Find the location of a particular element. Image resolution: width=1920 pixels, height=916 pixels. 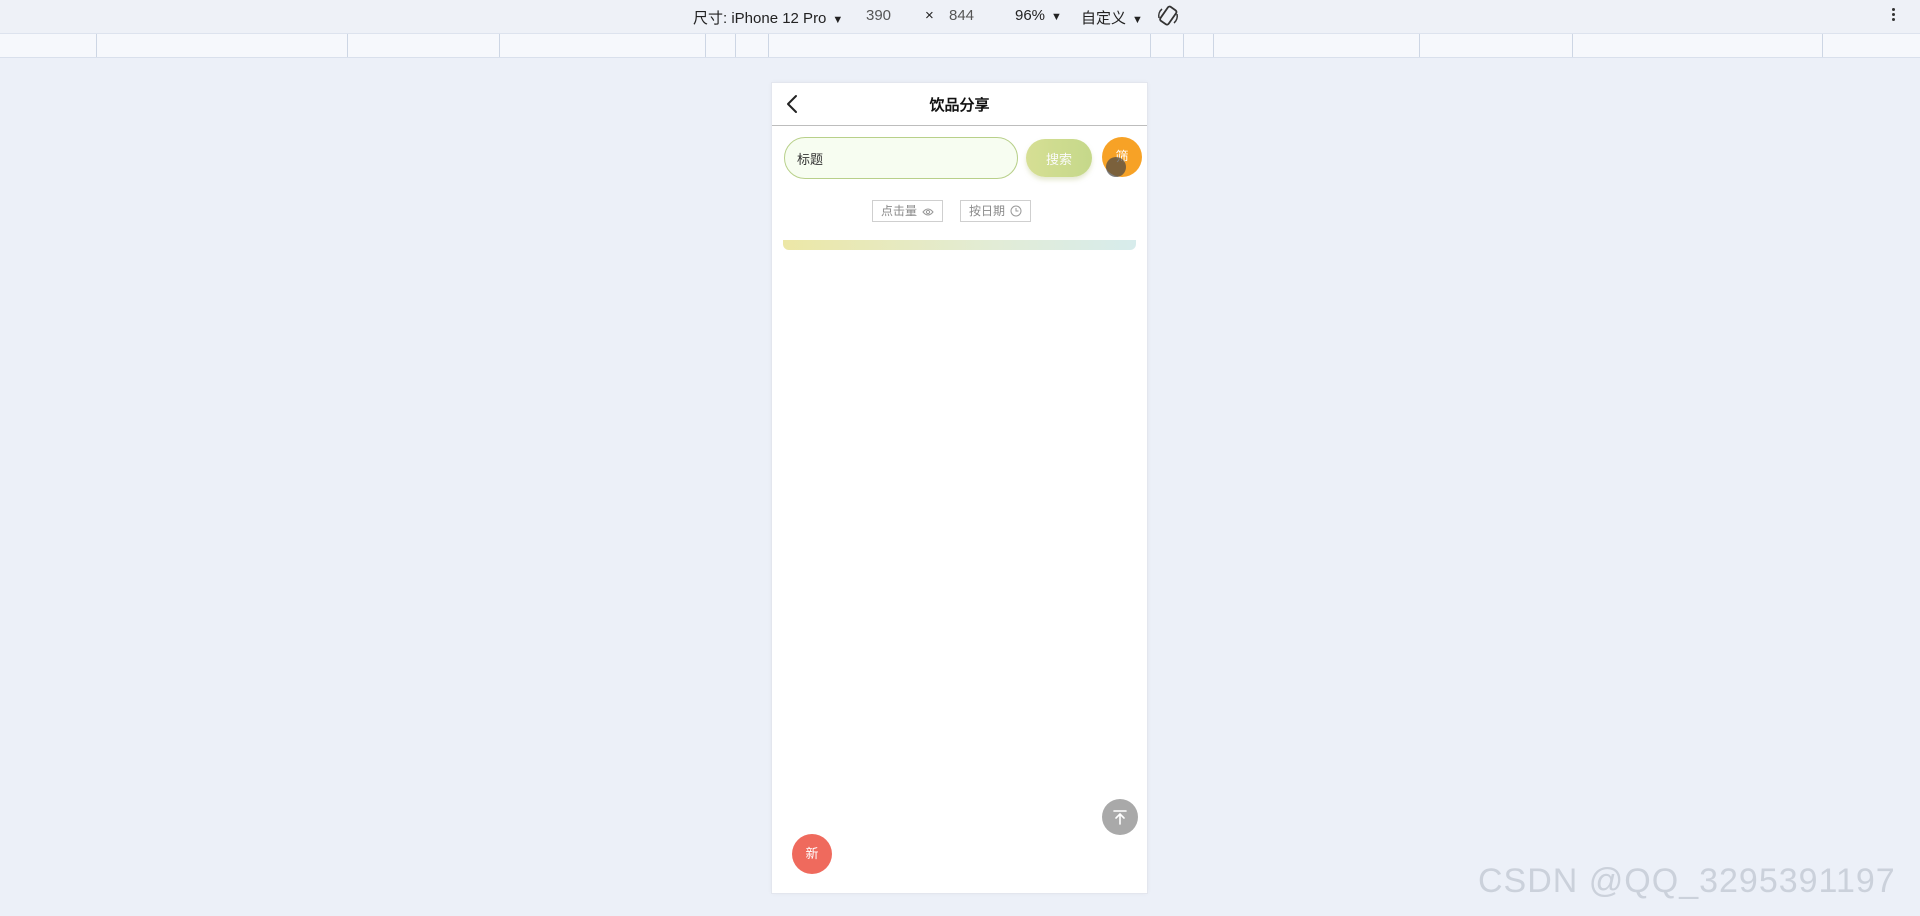

zoom-label: 96% is located at coordinates (1030, 15).